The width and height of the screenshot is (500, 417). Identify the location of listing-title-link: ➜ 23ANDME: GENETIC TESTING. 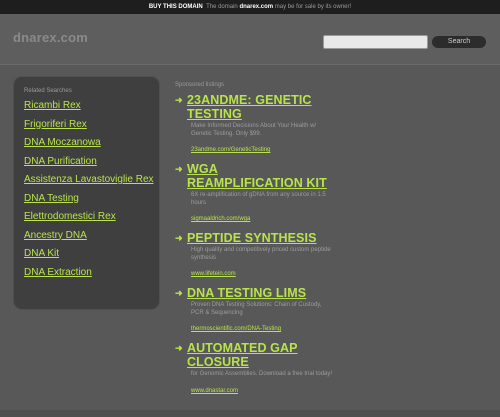
(255, 107).